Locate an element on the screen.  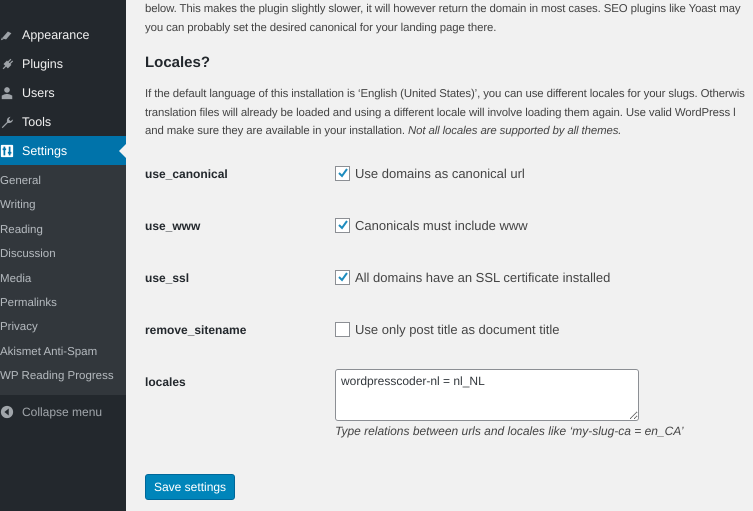
section-heading: Locales? is located at coordinates (178, 62).